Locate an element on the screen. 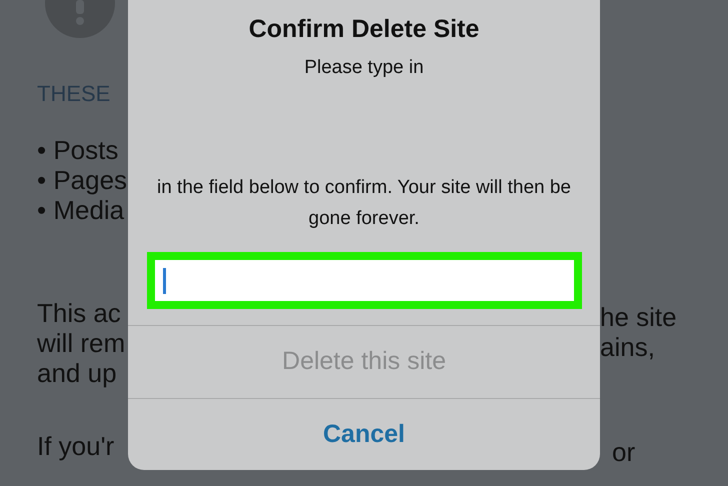 Image resolution: width=728 pixels, height=486 pixels. list-item: • Posts is located at coordinates (78, 150).